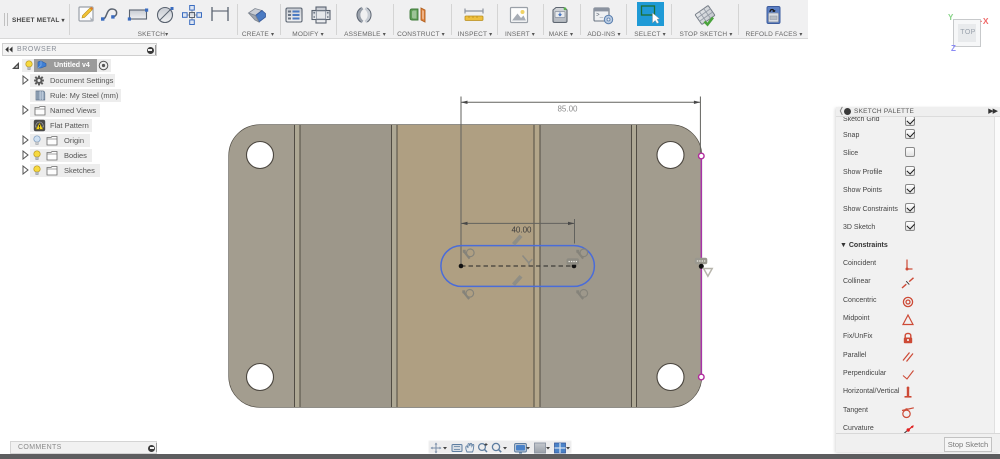 This screenshot has height=459, width=1000. What do you see at coordinates (521, 230) in the screenshot?
I see `svg-text: 40.00` at bounding box center [521, 230].